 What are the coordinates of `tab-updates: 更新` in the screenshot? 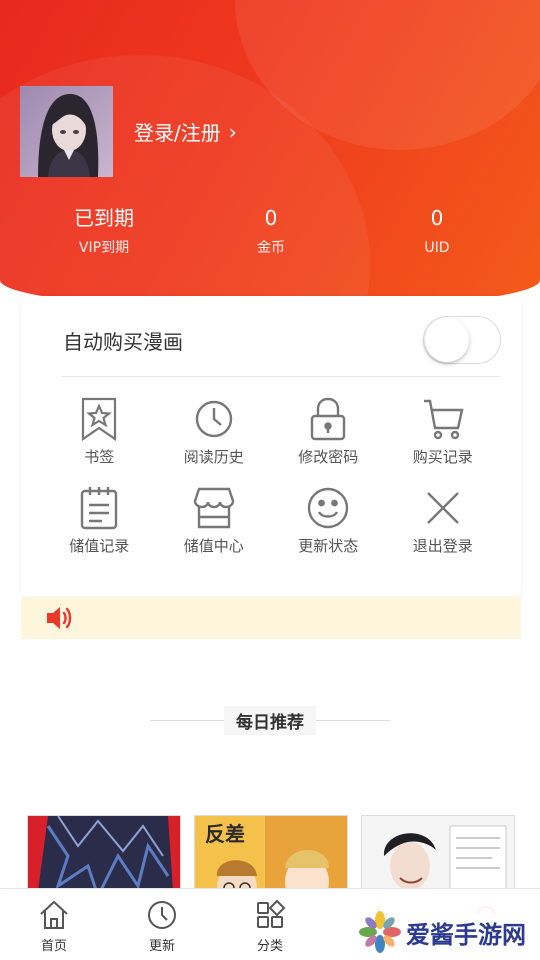 It's located at (162, 924).